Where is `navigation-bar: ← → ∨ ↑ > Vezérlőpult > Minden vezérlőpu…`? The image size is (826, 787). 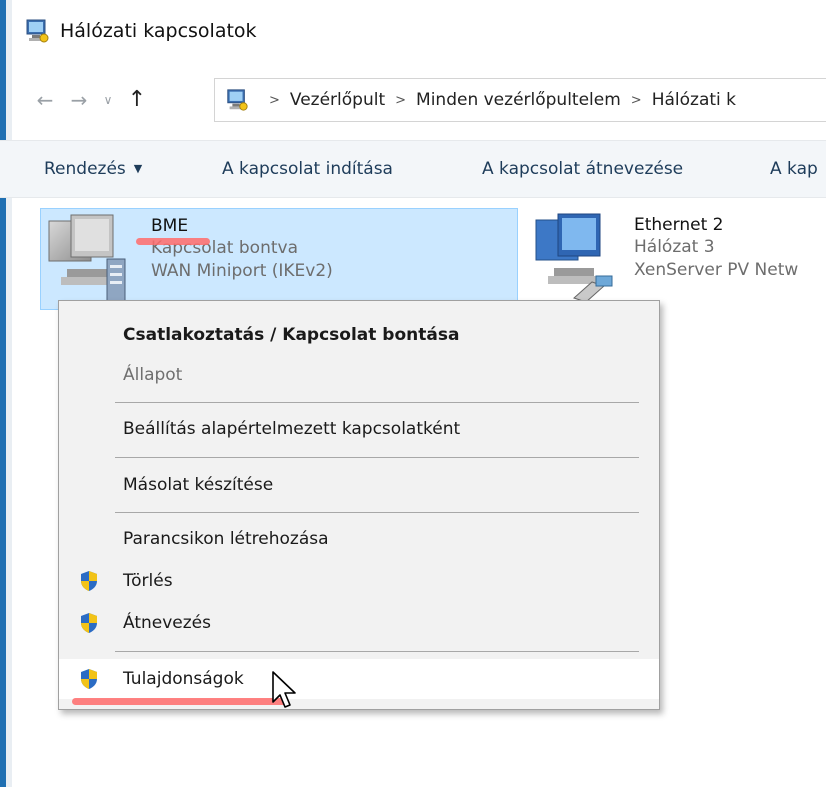 navigation-bar: ← → ∨ ↑ > Vezérlőpult > Minden vezérlőpu… is located at coordinates (427, 100).